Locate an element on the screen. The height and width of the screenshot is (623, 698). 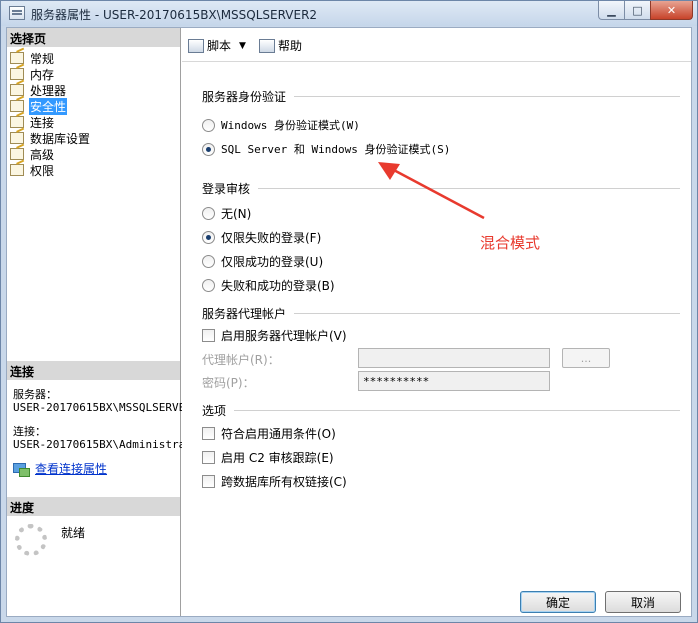
connection-properties-icon is located at coordinates (21, 469).